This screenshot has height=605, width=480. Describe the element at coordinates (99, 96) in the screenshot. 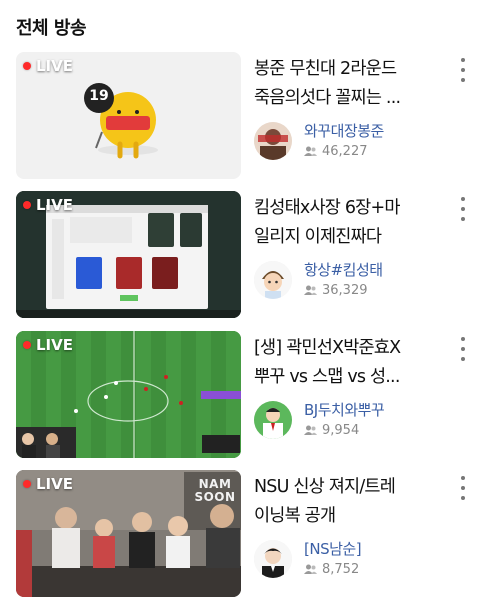

I see `age-badge: 19` at that location.